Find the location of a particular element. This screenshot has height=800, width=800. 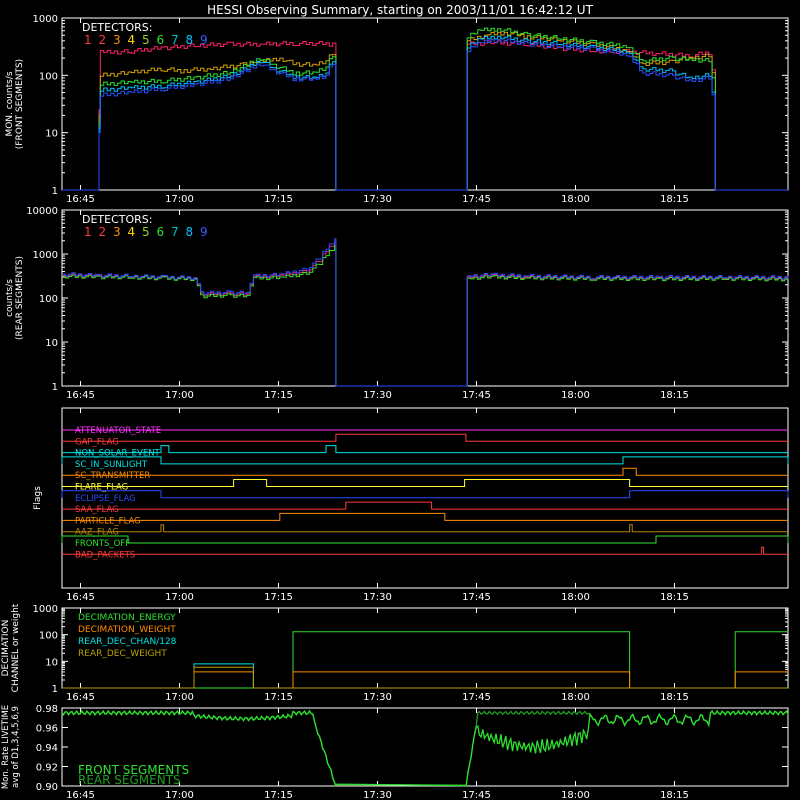

front-panel-detector-9: 9 is located at coordinates (204, 40).